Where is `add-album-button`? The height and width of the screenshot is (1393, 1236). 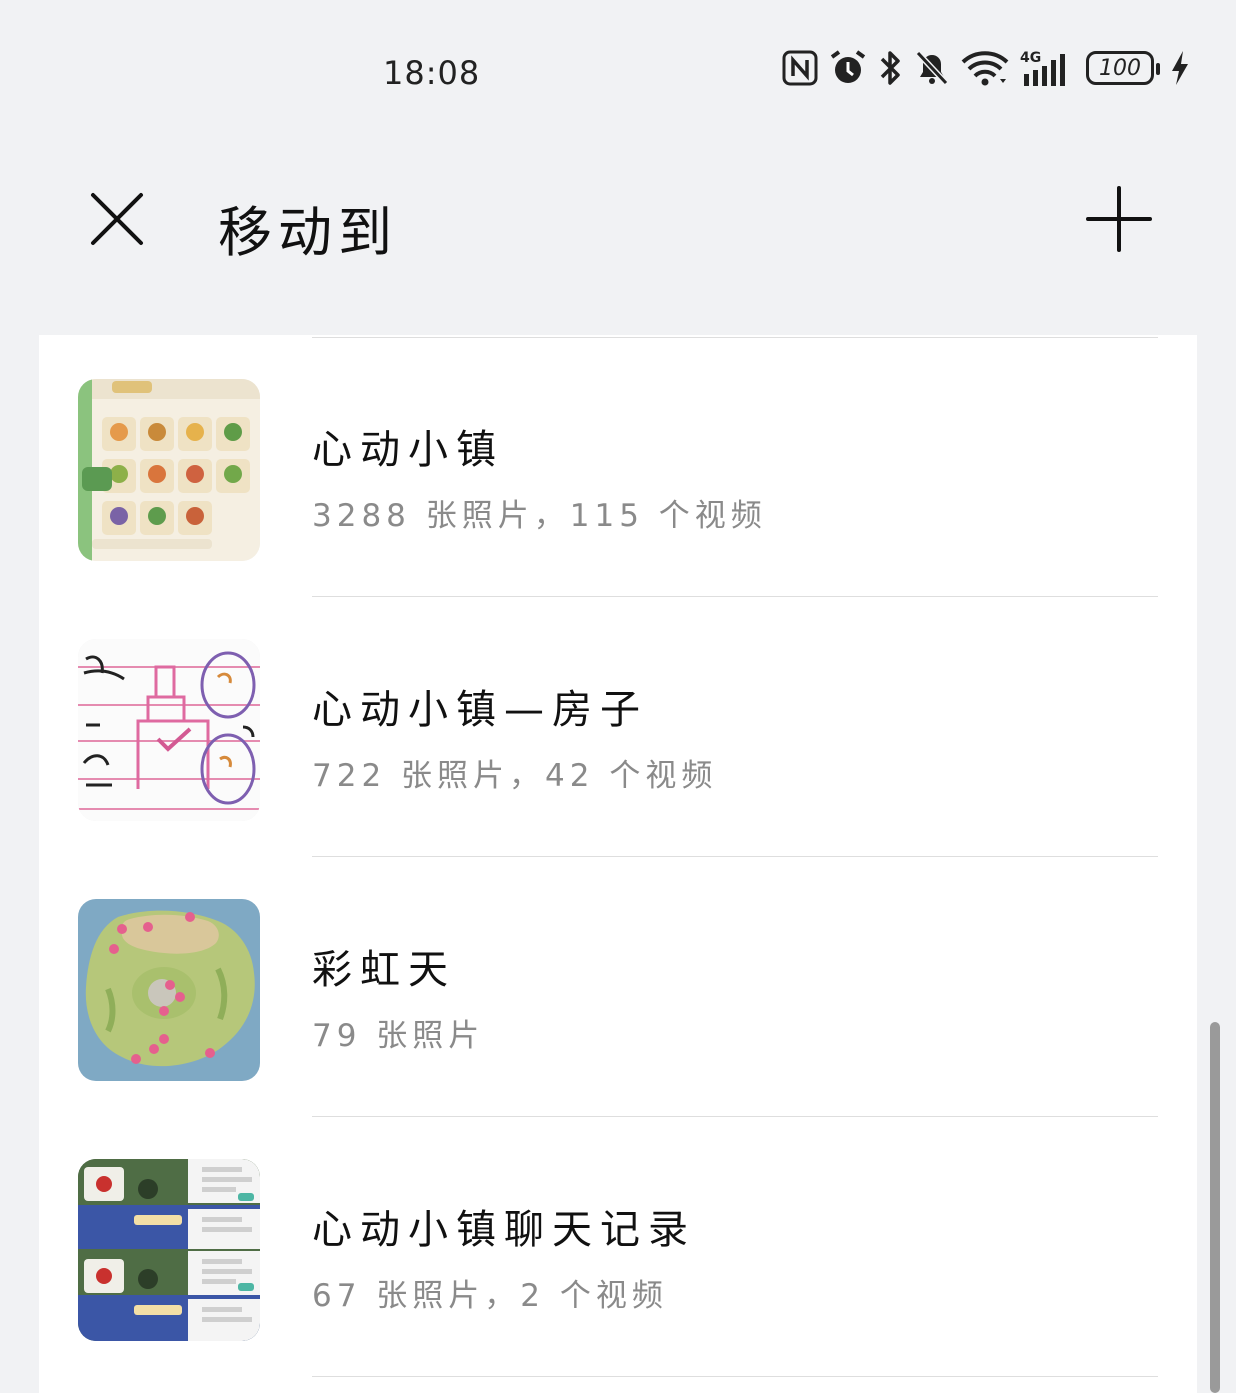 add-album-button is located at coordinates (1119, 219).